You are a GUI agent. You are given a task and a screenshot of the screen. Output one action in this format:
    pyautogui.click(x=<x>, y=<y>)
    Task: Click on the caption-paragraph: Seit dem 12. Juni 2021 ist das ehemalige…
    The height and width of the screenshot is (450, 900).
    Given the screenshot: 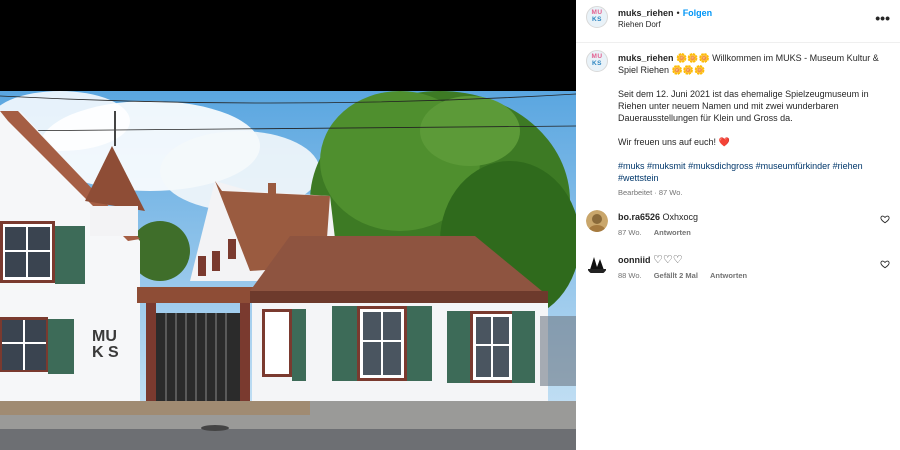 What is the action you would take?
    pyautogui.click(x=743, y=106)
    